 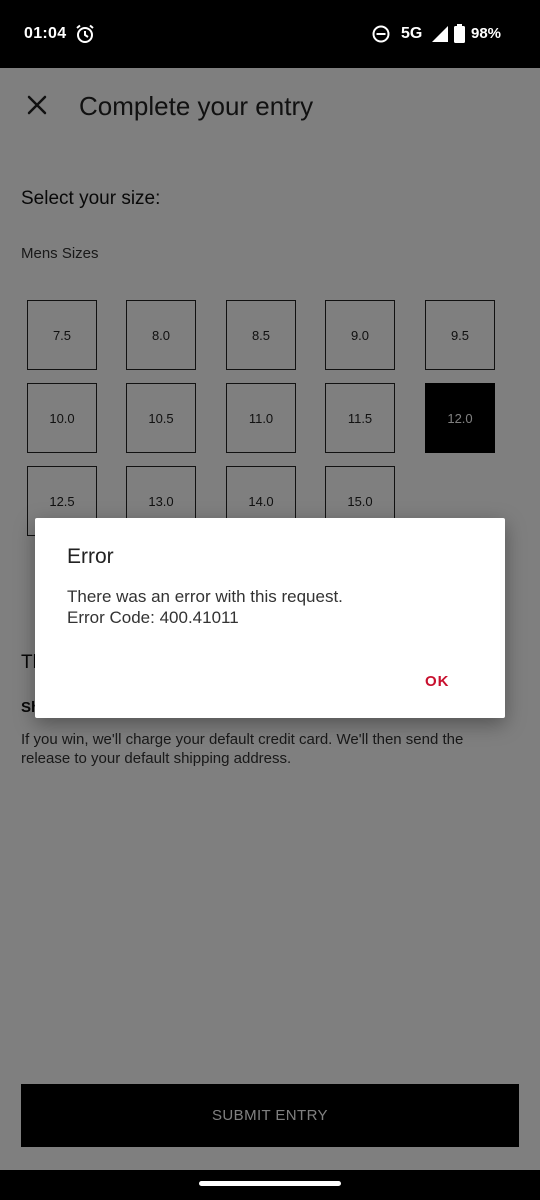 What do you see at coordinates (412, 33) in the screenshot?
I see `network-label: 5G` at bounding box center [412, 33].